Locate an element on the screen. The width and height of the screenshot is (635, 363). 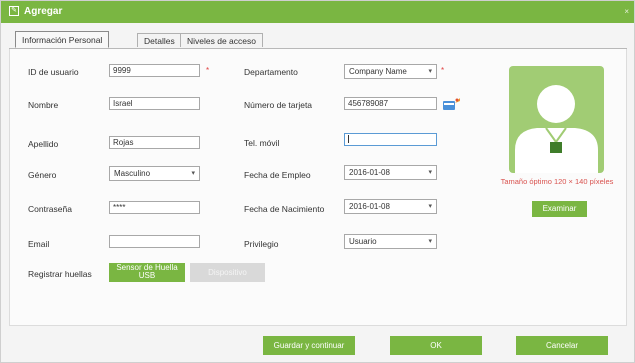
window-title: Agregar is located at coordinates (43, 11).